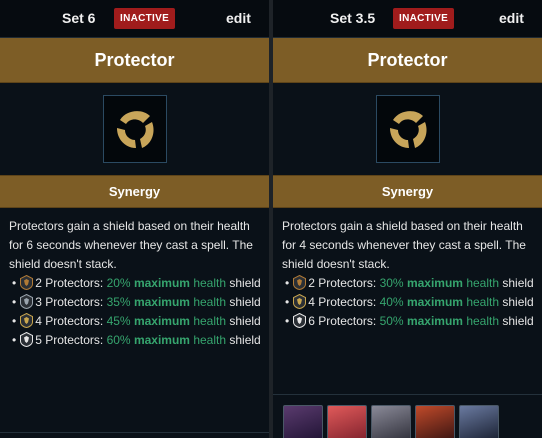 The image size is (542, 438). Describe the element at coordinates (391, 302) in the screenshot. I see `tier-percent: 40%` at that location.